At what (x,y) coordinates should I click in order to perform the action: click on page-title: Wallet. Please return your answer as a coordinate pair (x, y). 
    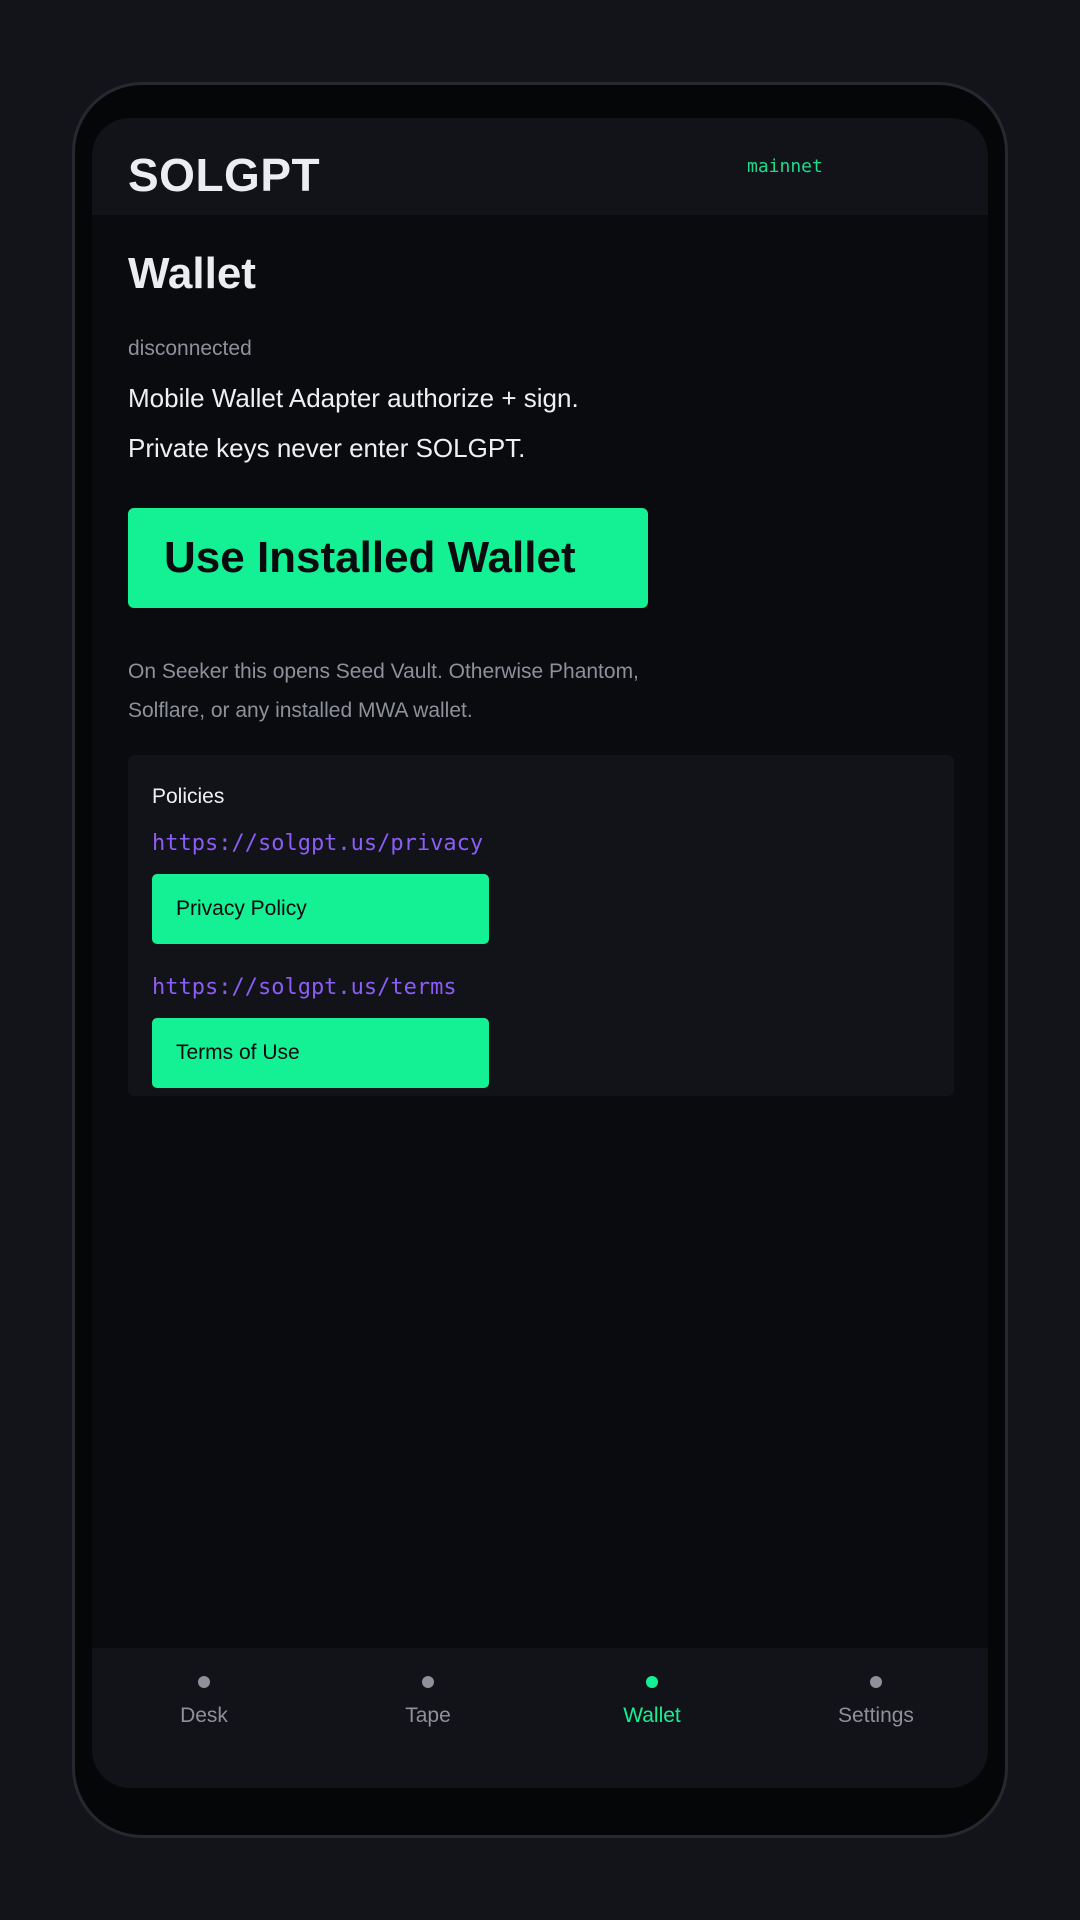
    Looking at the image, I should click on (192, 273).